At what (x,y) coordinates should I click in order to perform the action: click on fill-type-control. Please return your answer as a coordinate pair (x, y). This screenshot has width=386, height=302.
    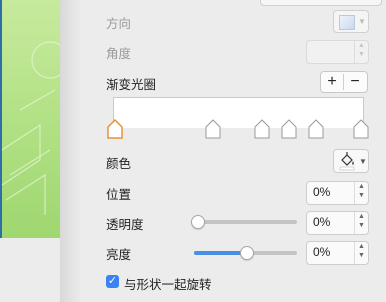
    Looking at the image, I should click on (321, 3).